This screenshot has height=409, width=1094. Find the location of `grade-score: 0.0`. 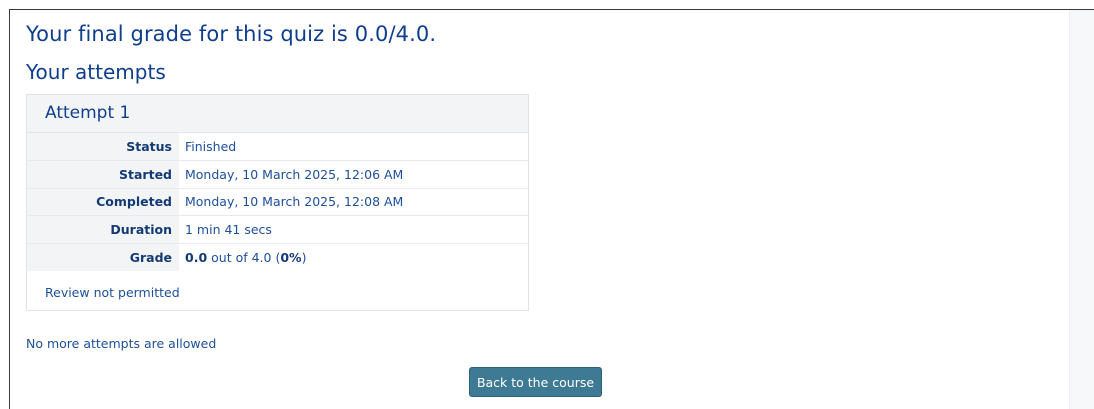

grade-score: 0.0 is located at coordinates (196, 257).